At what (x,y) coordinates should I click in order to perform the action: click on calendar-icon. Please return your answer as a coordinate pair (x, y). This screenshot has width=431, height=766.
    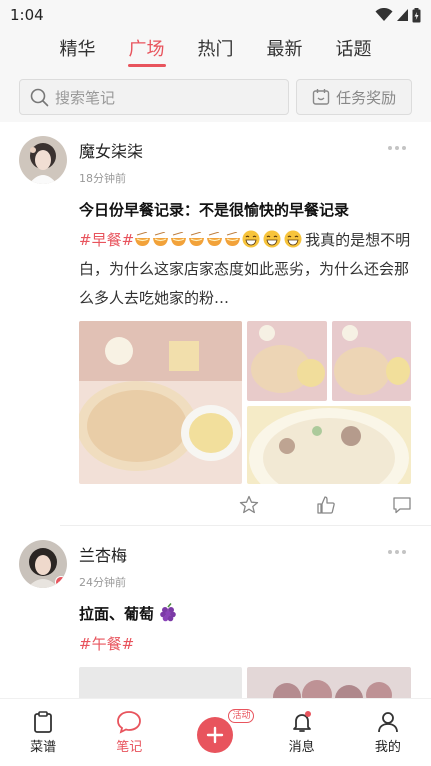
    Looking at the image, I should click on (321, 97).